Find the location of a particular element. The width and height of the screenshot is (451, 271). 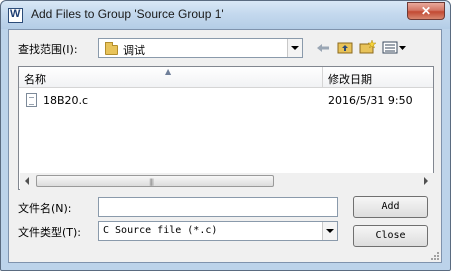

file-name: 18B20.c is located at coordinates (66, 100).